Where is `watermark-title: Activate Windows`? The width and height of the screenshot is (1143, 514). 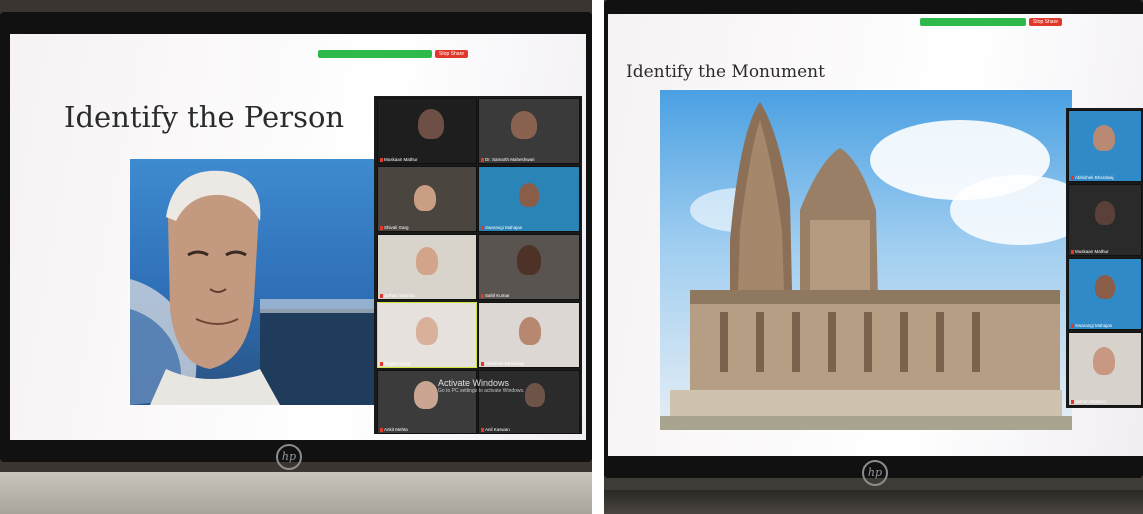 watermark-title: Activate Windows is located at coordinates (474, 383).